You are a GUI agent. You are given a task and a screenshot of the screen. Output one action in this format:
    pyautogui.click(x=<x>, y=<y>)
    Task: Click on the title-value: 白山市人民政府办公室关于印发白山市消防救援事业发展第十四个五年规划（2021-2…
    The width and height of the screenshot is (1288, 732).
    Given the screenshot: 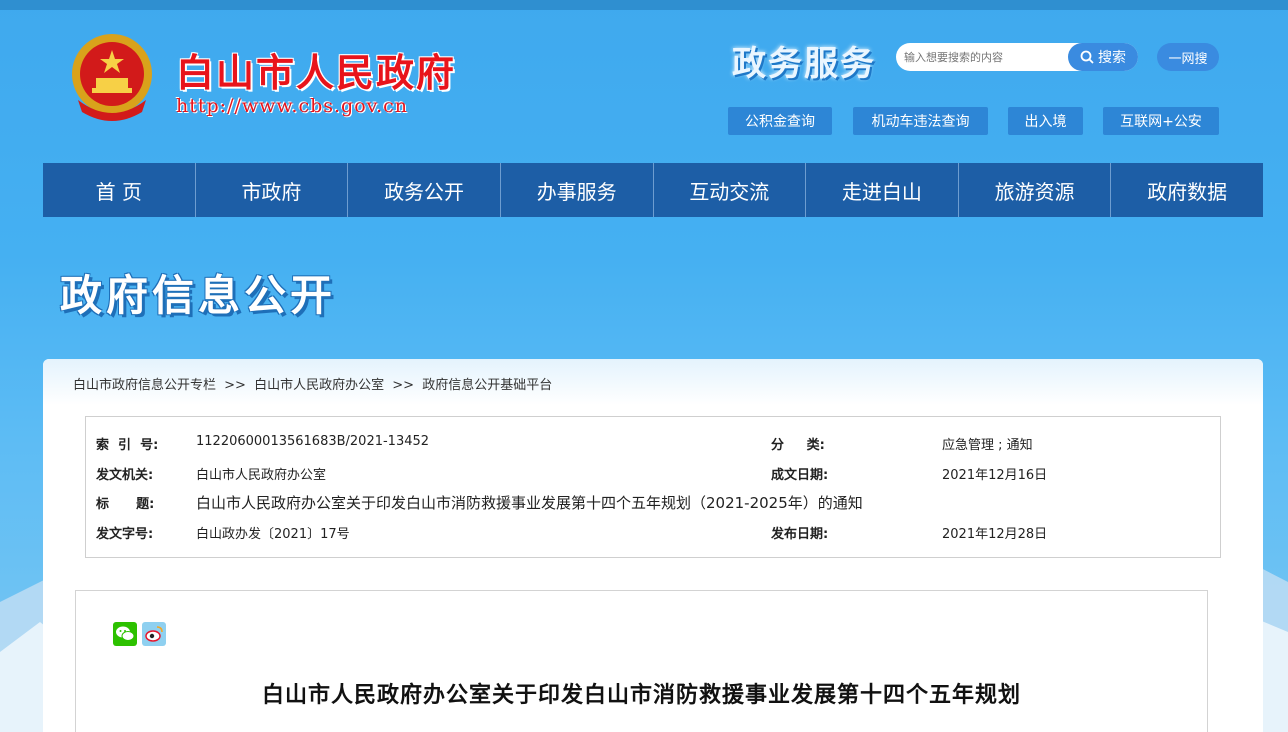 What is the action you would take?
    pyautogui.click(x=529, y=503)
    